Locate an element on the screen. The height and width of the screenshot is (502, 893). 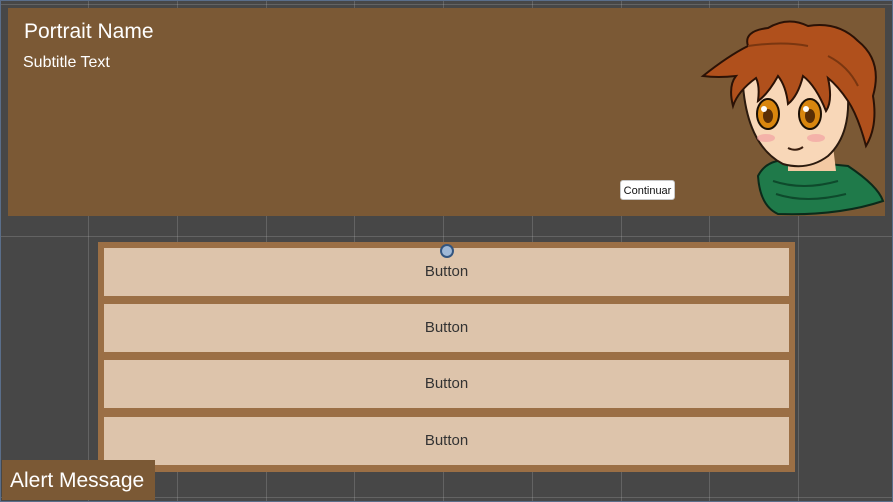
choice-button-2: Button is located at coordinates (446, 328).